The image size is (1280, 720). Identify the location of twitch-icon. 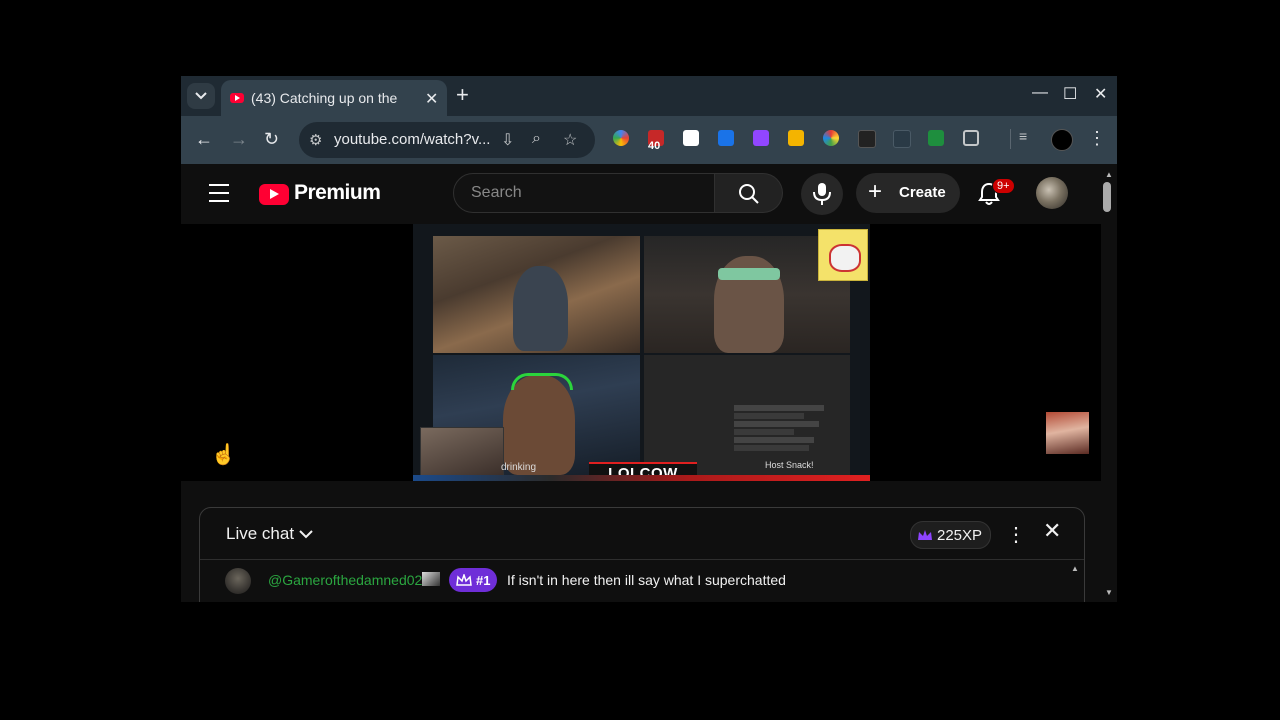
(761, 138).